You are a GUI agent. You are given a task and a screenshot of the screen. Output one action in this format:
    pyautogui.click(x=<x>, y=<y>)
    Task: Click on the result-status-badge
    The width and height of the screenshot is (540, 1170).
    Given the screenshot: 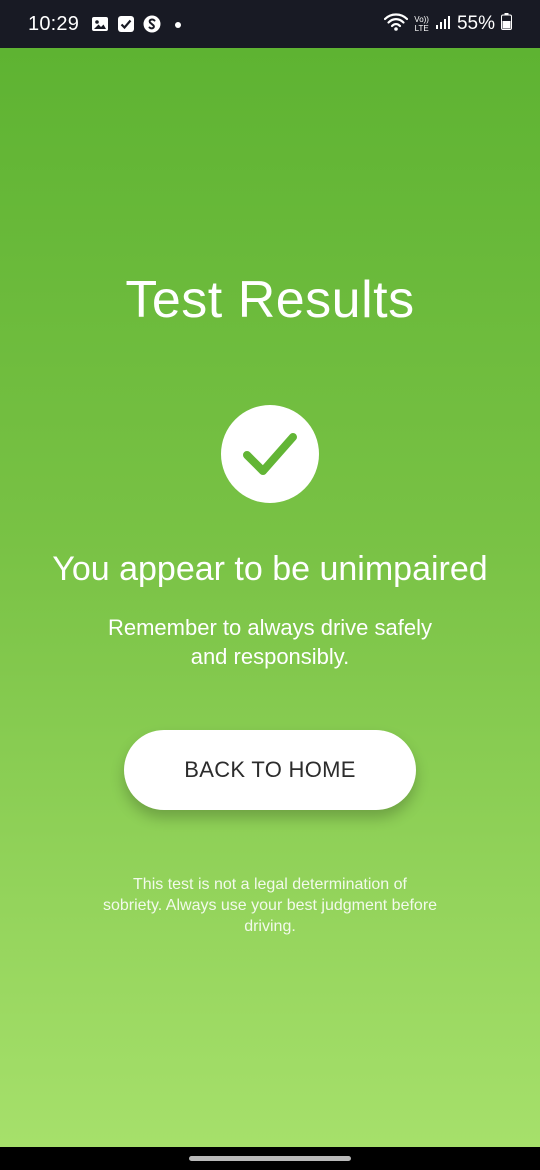 What is the action you would take?
    pyautogui.click(x=270, y=454)
    